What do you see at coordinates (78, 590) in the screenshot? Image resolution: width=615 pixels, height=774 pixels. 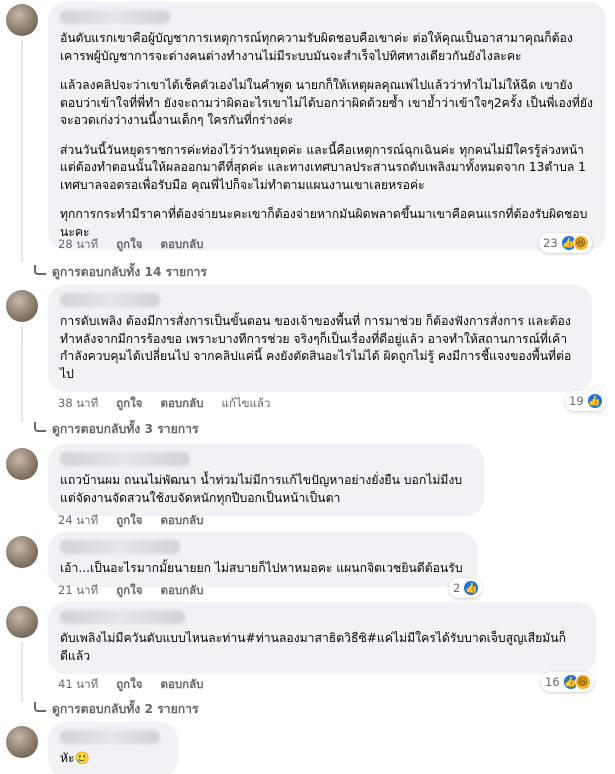 I see `timestamp: 21 นาที` at bounding box center [78, 590].